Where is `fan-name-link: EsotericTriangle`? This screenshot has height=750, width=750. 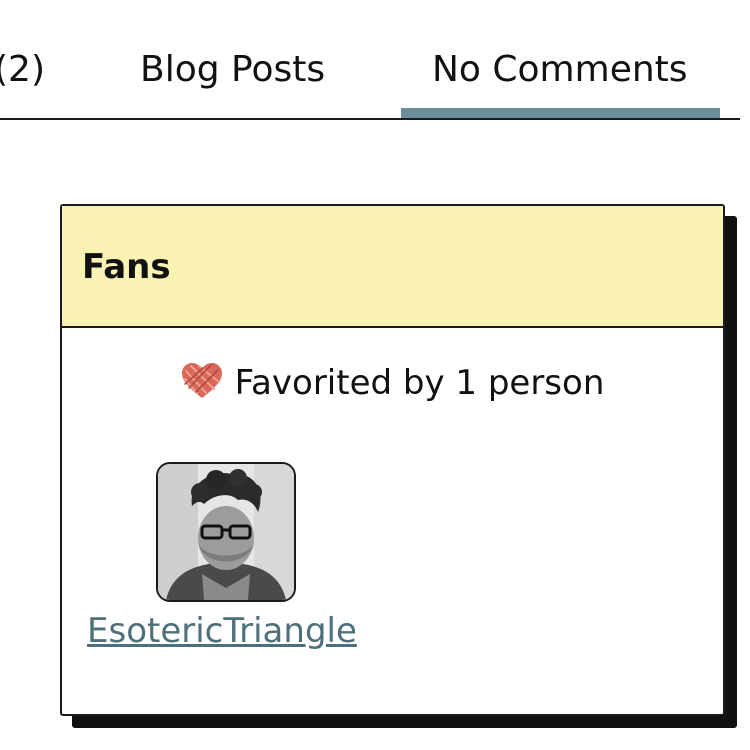
fan-name-link: EsotericTriangle is located at coordinates (222, 631).